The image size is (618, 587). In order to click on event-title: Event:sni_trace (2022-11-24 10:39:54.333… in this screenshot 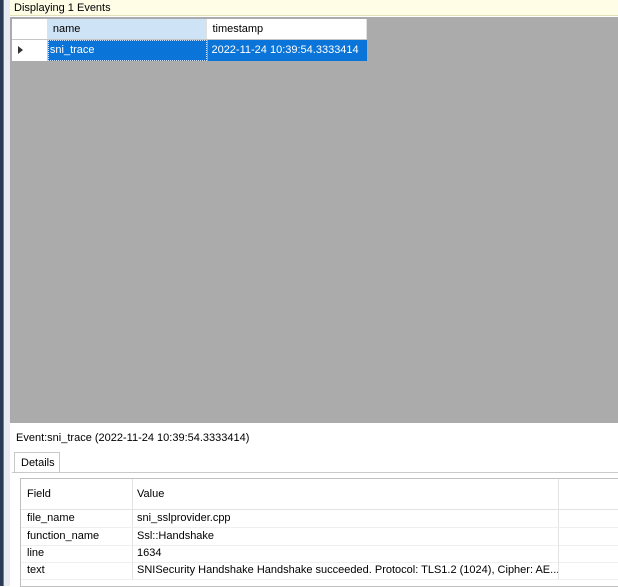, I will do `click(133, 438)`.